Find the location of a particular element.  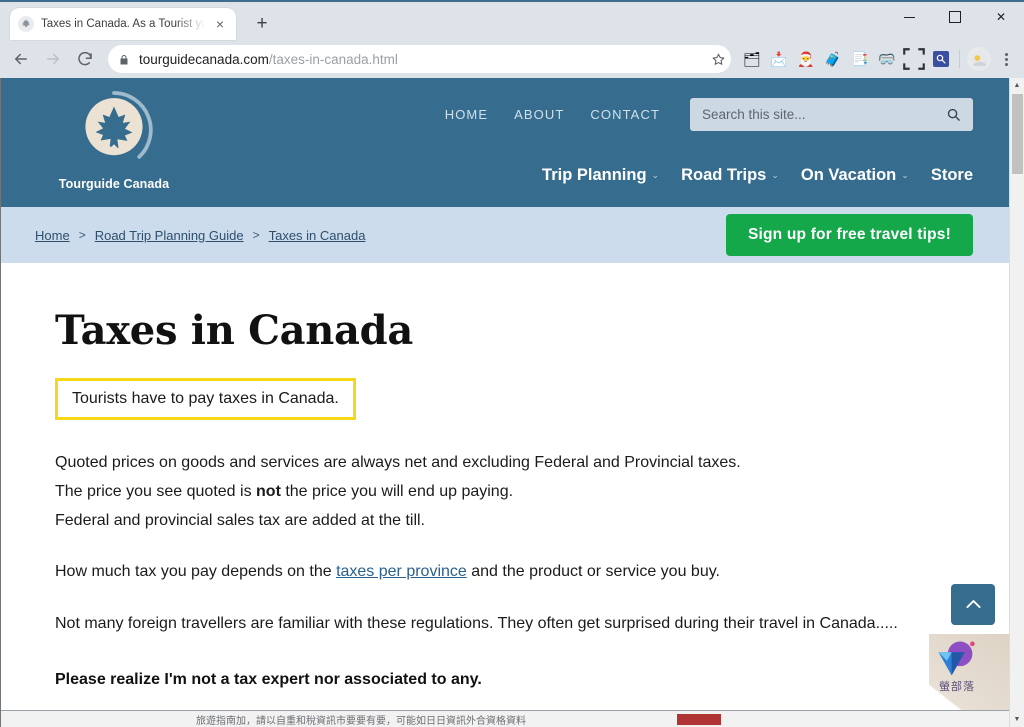

link-para-after: and the product or service you buy. is located at coordinates (593, 571).